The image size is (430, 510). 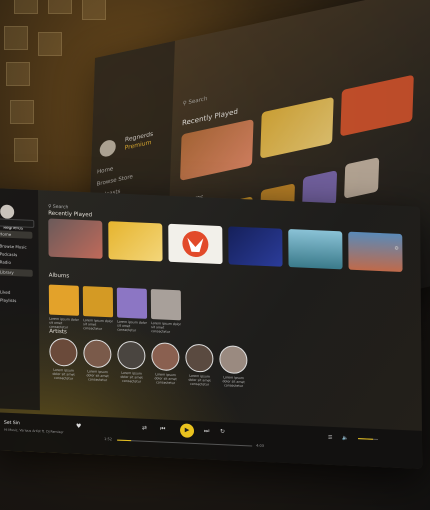 I want to click on recent-title: Recently Played, so click(x=70, y=214).